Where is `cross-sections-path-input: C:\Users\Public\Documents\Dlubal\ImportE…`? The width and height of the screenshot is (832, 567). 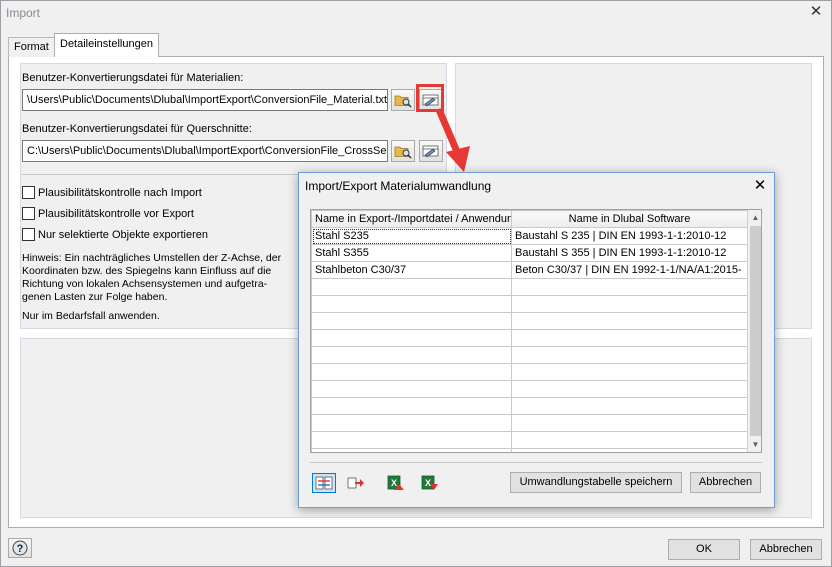 cross-sections-path-input: C:\Users\Public\Documents\Dlubal\ImportE… is located at coordinates (205, 151).